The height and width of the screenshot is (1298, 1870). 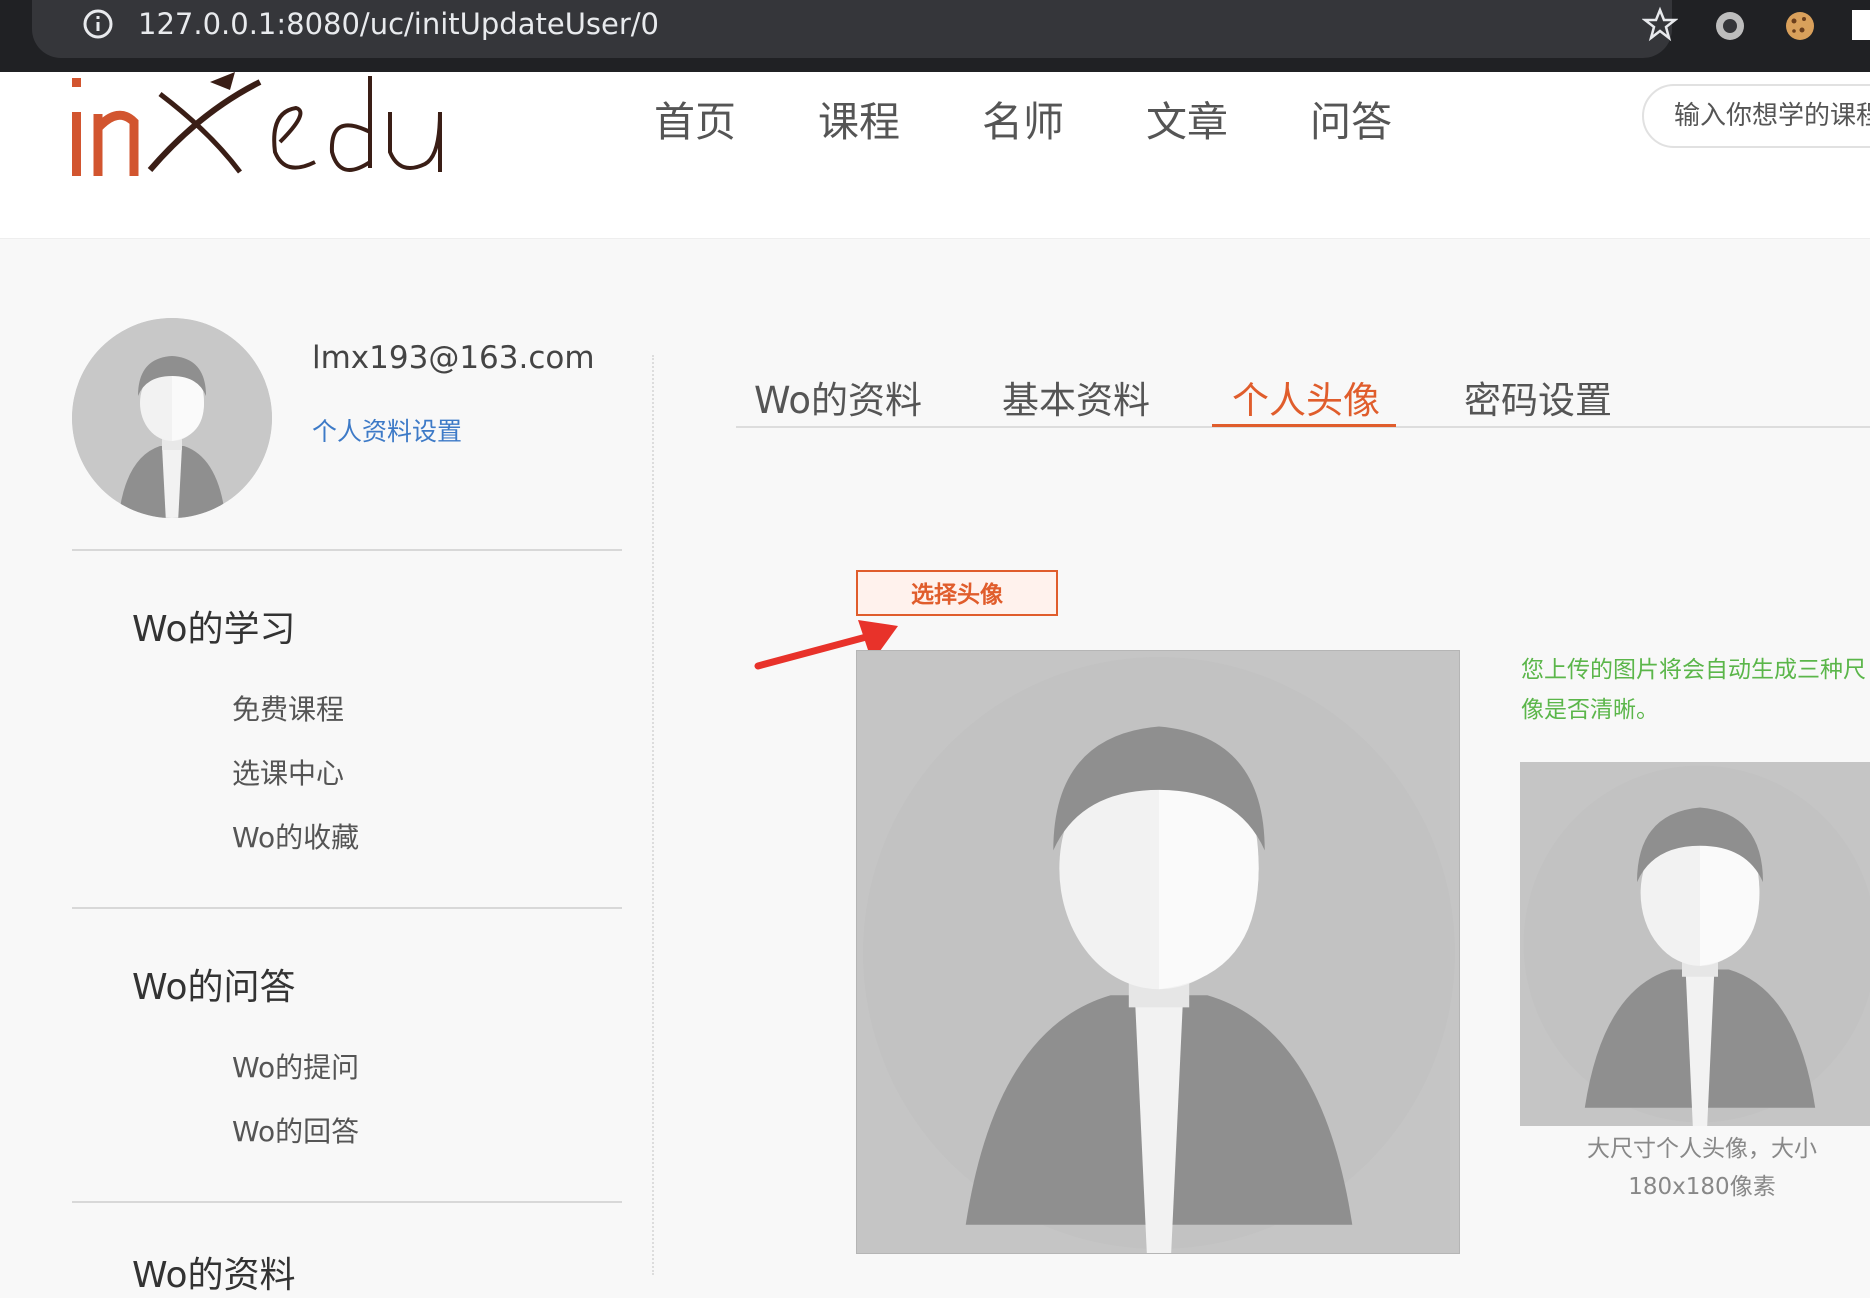 What do you see at coordinates (214, 1275) in the screenshot?
I see `section-title-profile: Wo的资料` at bounding box center [214, 1275].